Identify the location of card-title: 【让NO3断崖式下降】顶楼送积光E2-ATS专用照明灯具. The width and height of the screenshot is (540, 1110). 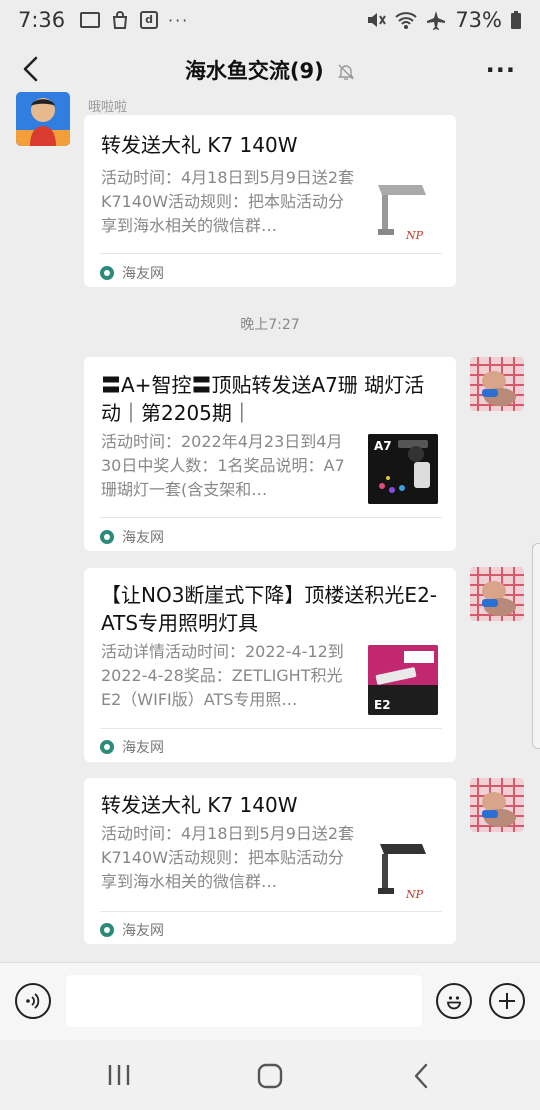
(269, 609).